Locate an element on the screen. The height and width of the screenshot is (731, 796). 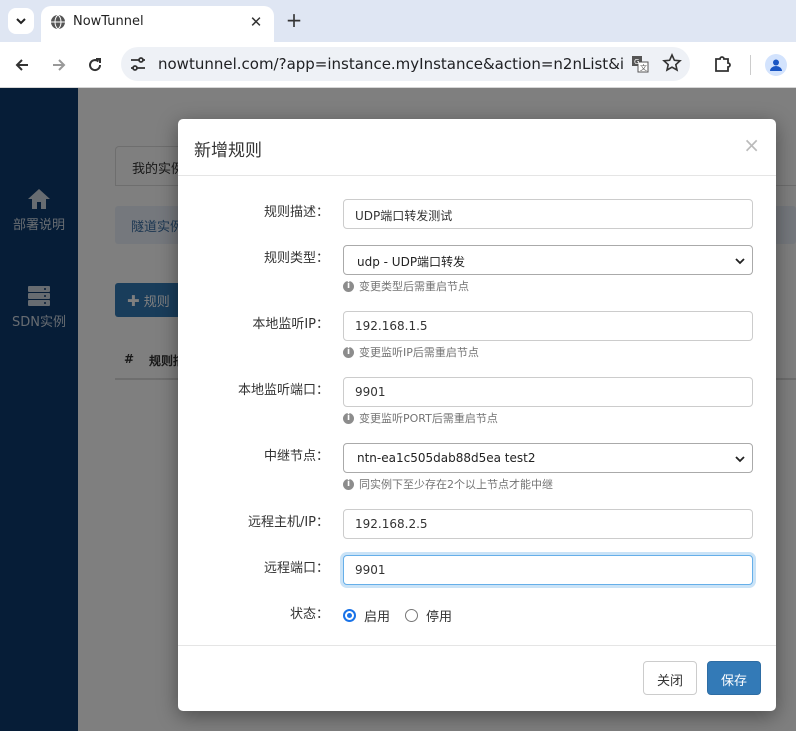
description-label: 规则描述： is located at coordinates (296, 212).